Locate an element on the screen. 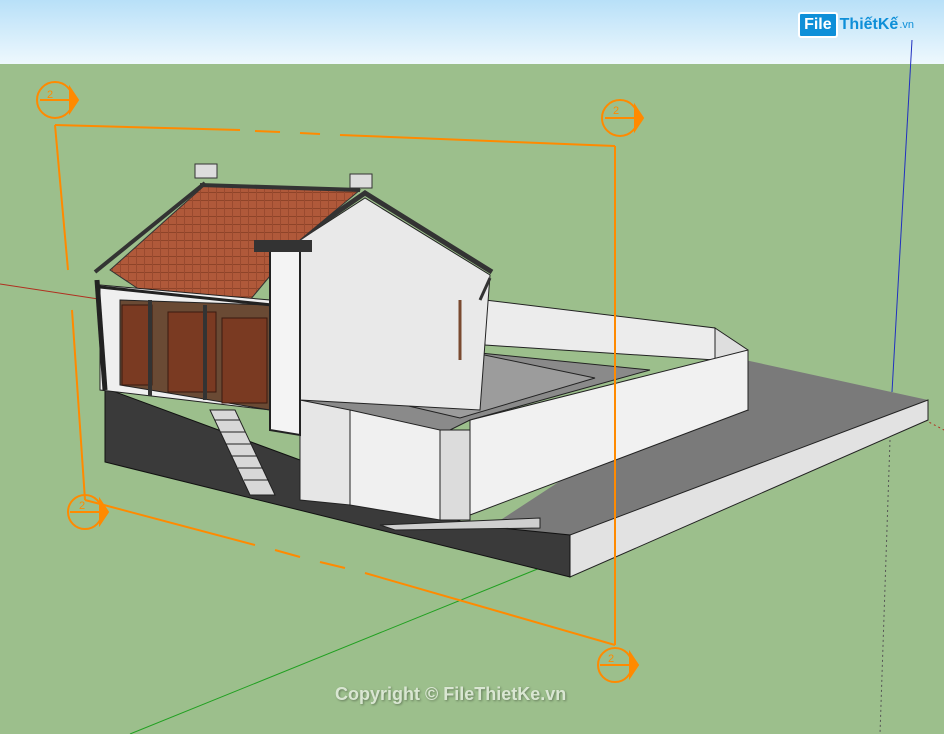 The width and height of the screenshot is (944, 734). ridge-ornament-left is located at coordinates (206, 171).